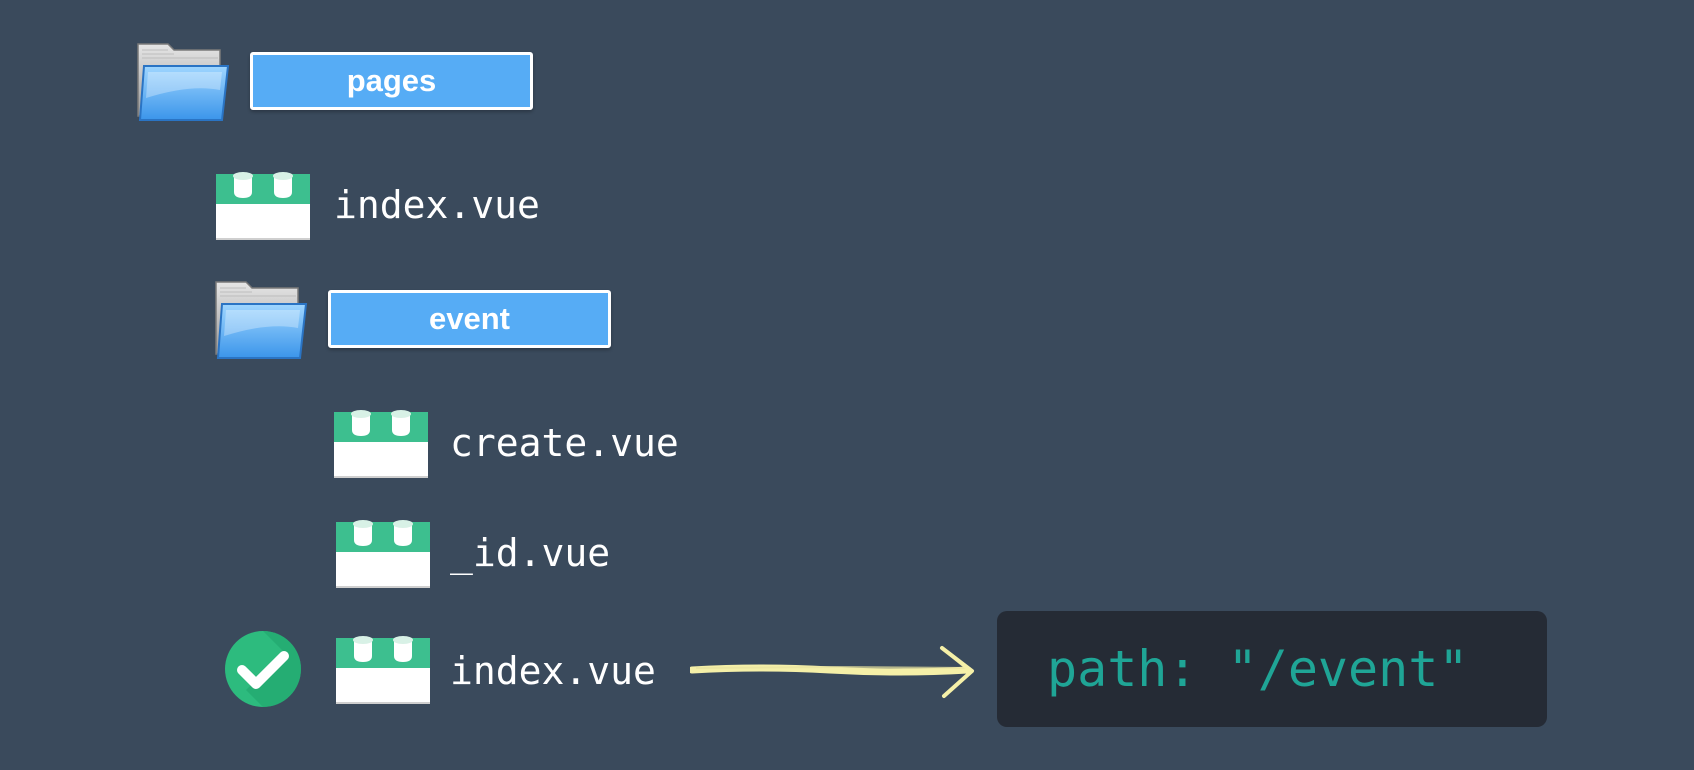 The width and height of the screenshot is (1694, 770). Describe the element at coordinates (530, 553) in the screenshot. I see `file-label-id: _id.vue` at that location.